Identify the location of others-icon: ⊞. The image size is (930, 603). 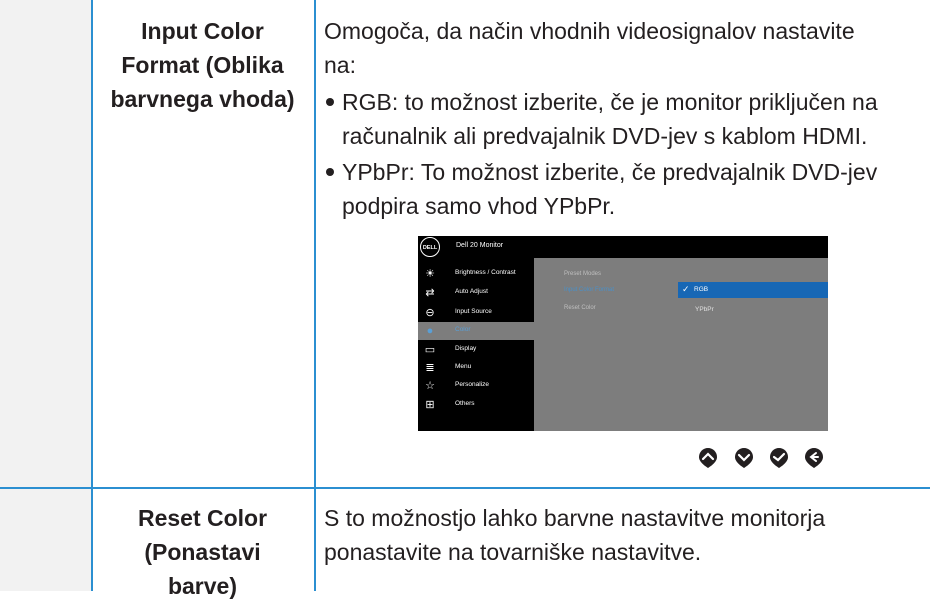
(430, 405).